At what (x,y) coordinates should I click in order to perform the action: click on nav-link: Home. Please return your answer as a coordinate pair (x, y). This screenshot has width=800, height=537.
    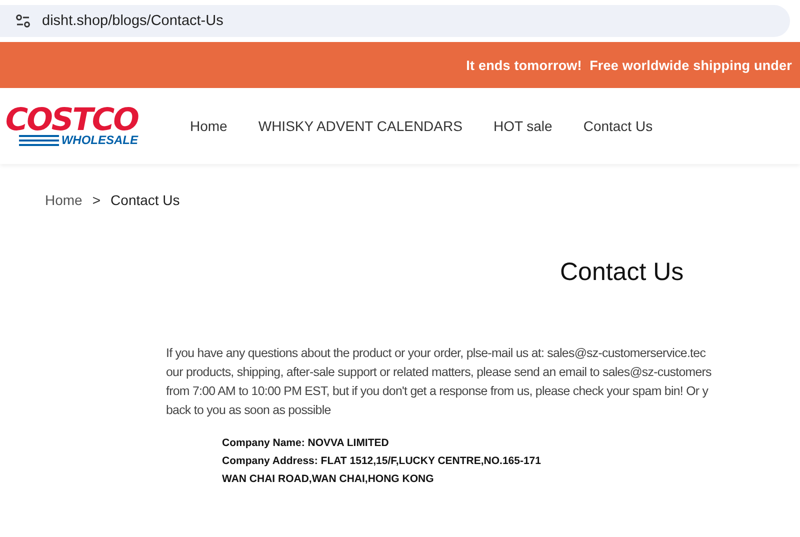
    Looking at the image, I should click on (209, 126).